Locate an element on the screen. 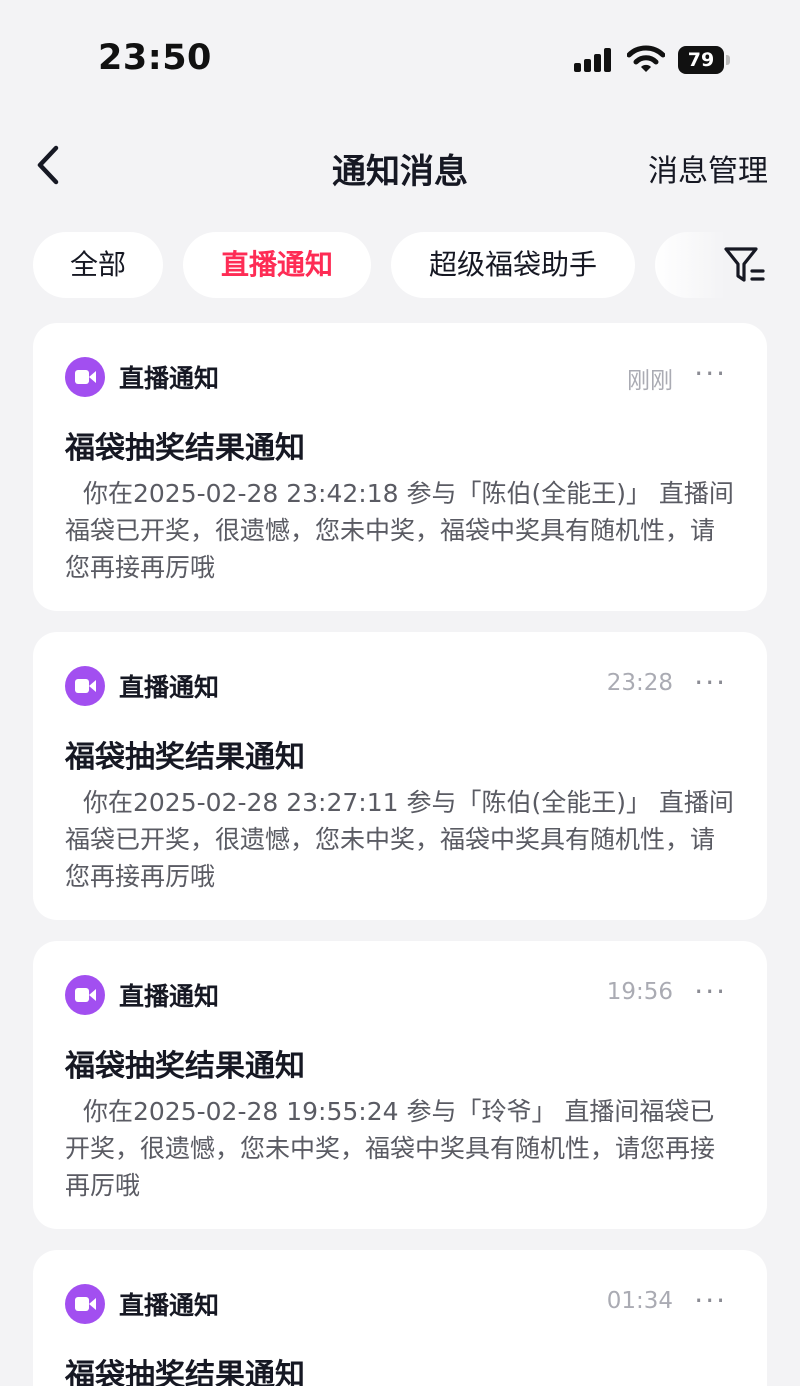  battery-indicator: 79 is located at coordinates (704, 60).